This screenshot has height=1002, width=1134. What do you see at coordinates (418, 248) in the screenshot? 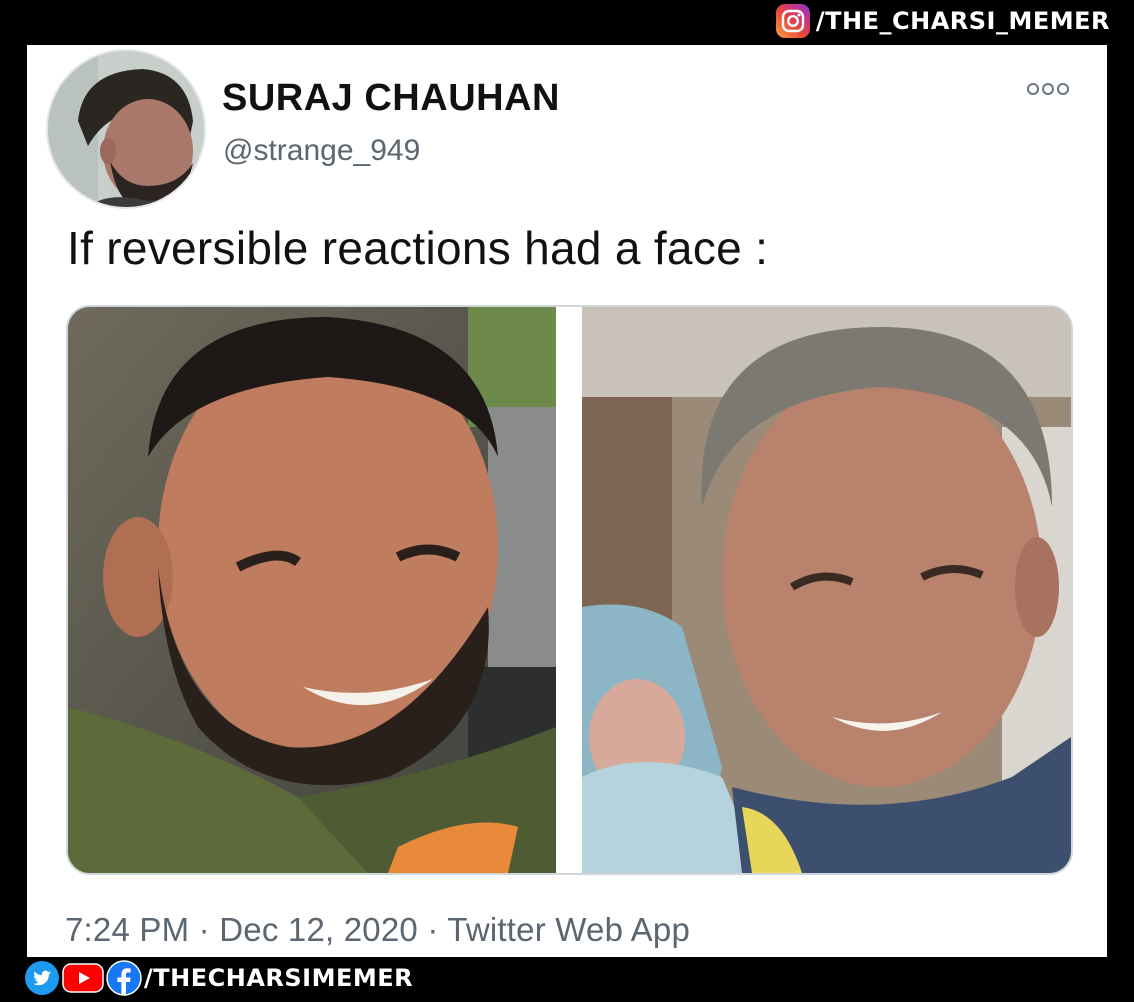
I see `tweet-text: If reversible reactions had a face :` at bounding box center [418, 248].